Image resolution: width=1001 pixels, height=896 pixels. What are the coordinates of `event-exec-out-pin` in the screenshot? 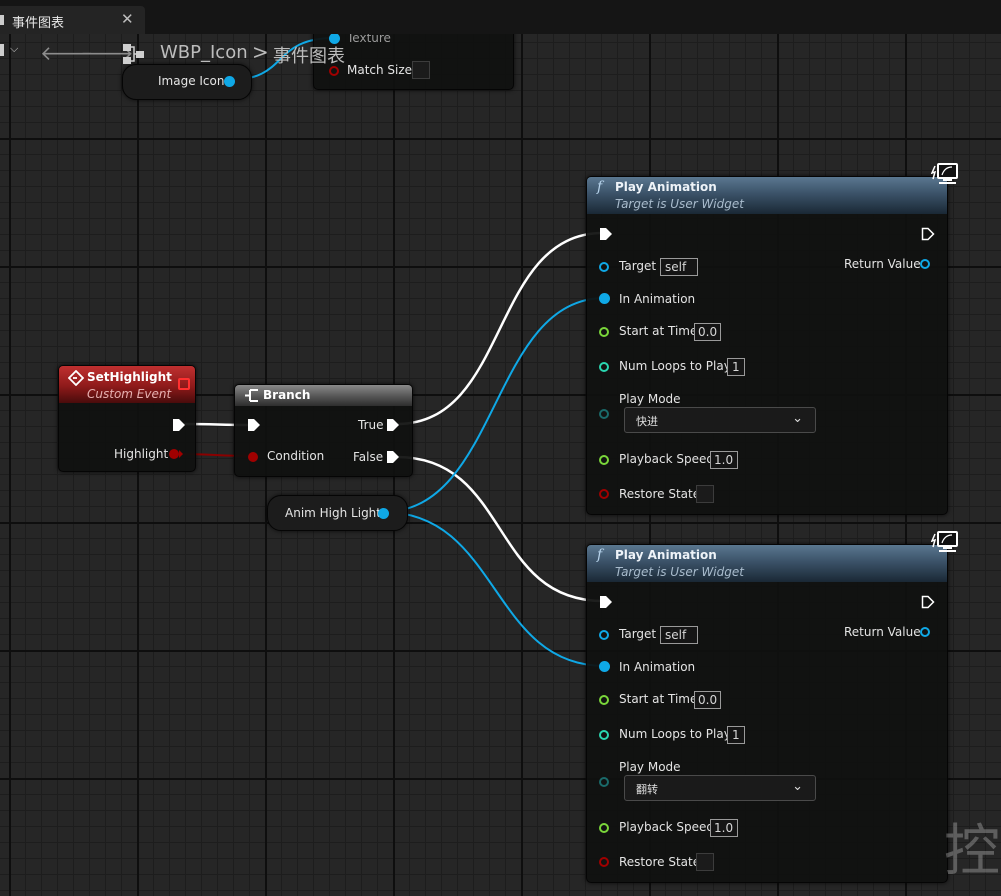 It's located at (179, 425).